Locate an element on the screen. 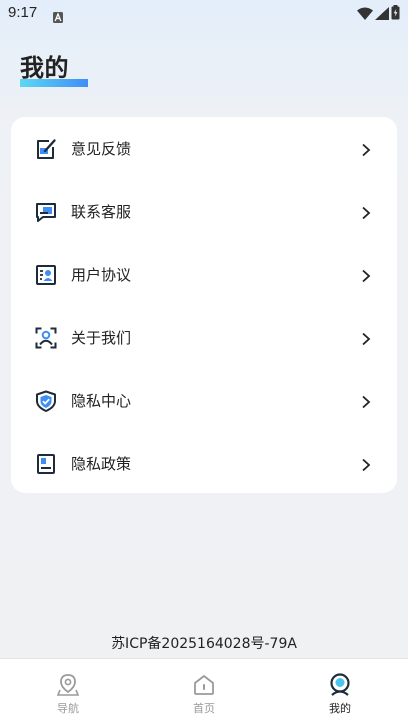 The width and height of the screenshot is (408, 728). battery-icon is located at coordinates (395, 14).